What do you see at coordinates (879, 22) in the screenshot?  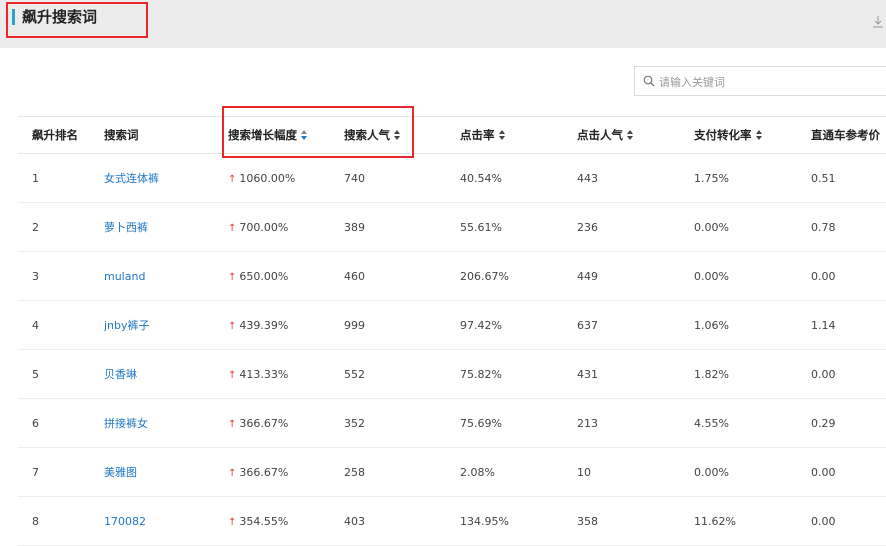 I see `download-icon` at bounding box center [879, 22].